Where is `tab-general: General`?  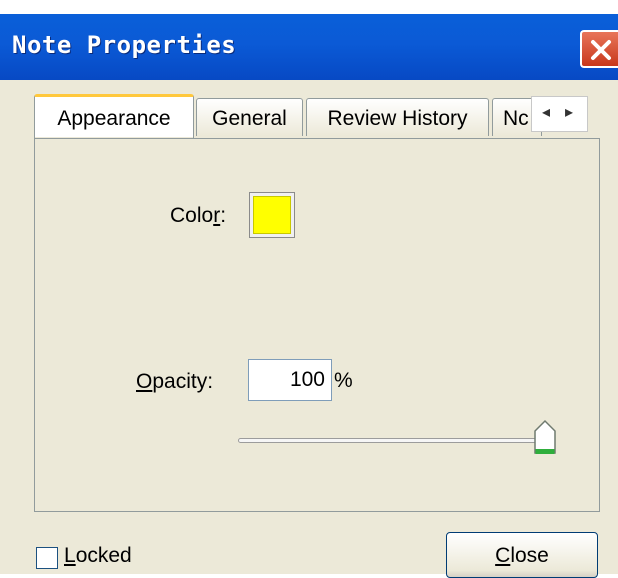
tab-general: General is located at coordinates (249, 117).